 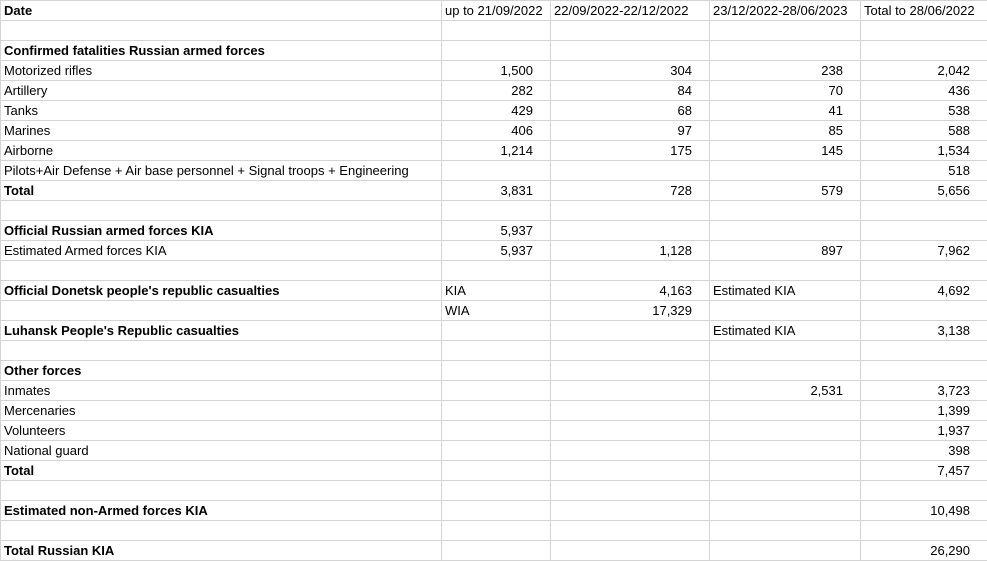 I want to click on value-cell: 282, so click(x=496, y=90).